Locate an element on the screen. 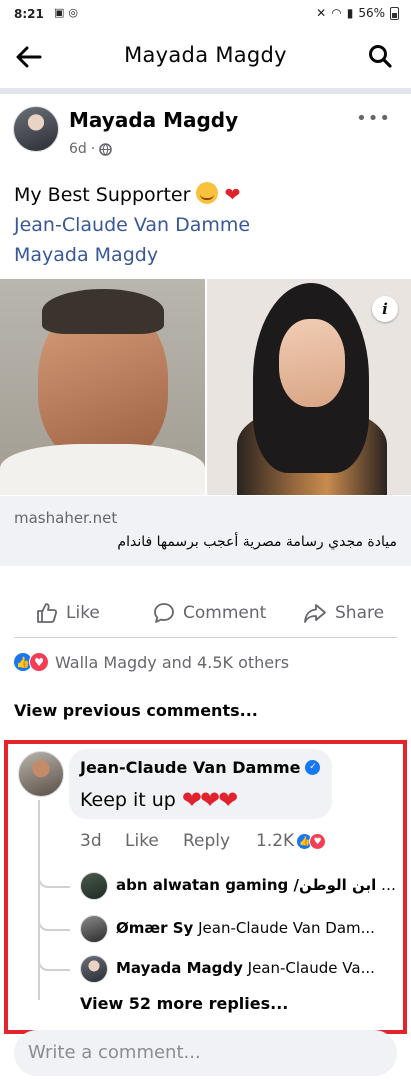 The image size is (411, 1080). share-button: Share is located at coordinates (343, 613).